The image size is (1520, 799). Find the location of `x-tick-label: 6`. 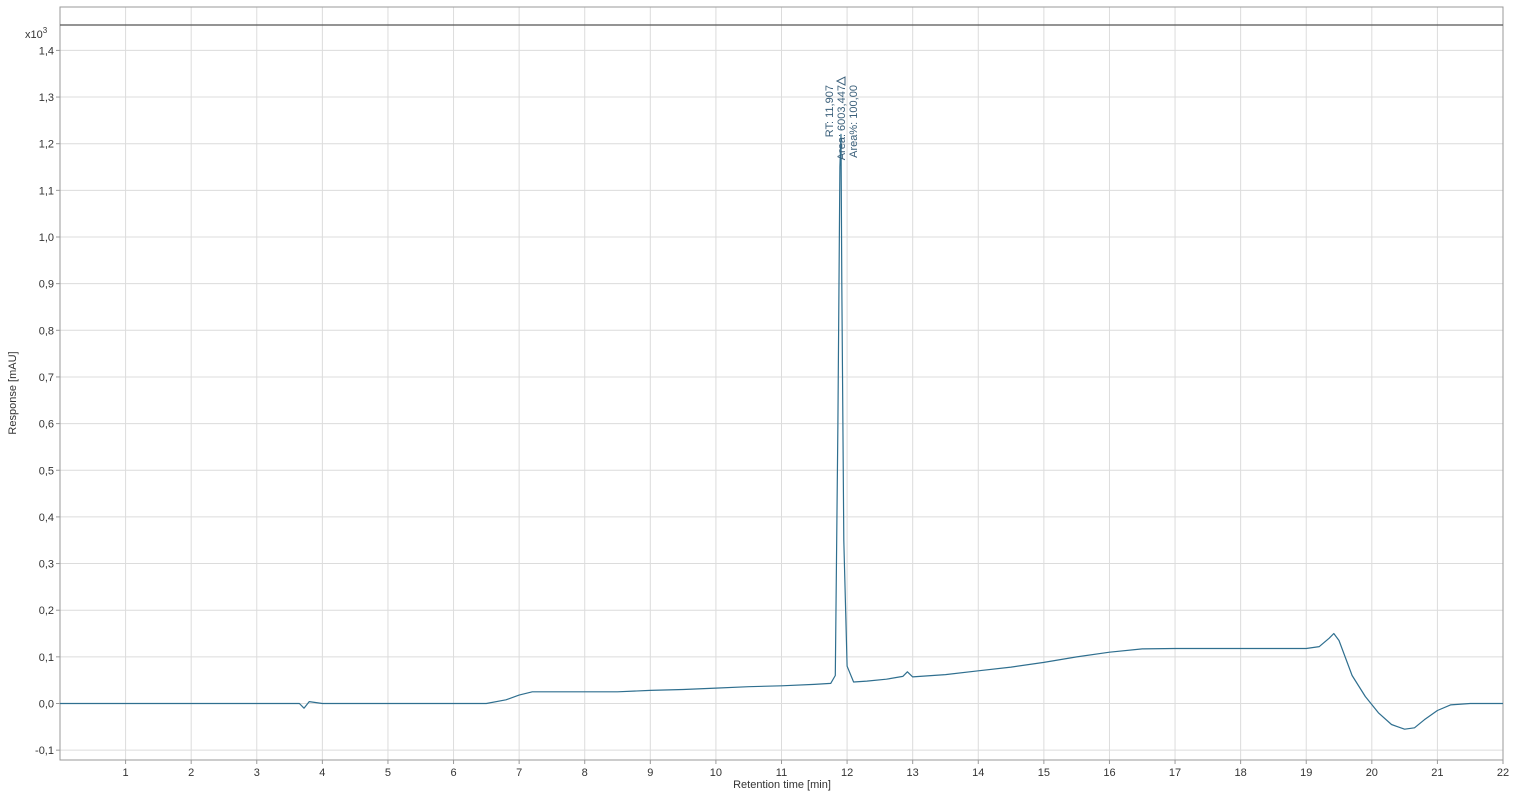

x-tick-label: 6 is located at coordinates (453, 773).